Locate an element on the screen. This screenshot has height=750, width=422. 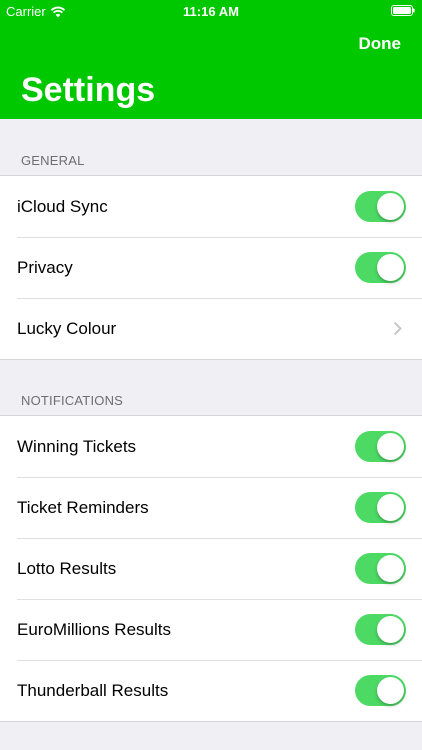
row-winning-tickets: Winning Tickets is located at coordinates (211, 446).